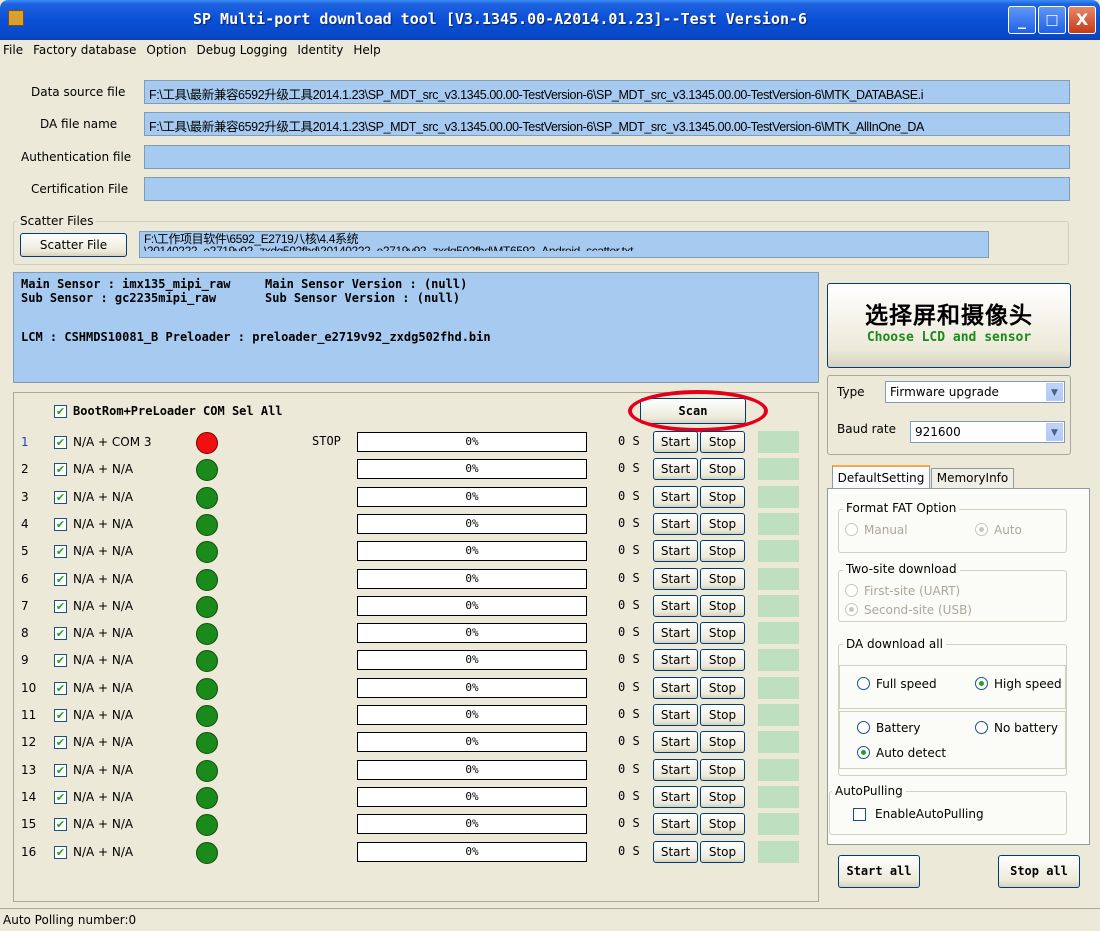 The image size is (1100, 931). What do you see at coordinates (949, 325) in the screenshot?
I see `choose-lcd-sensor-button: 选择屏和摄像头 Choose LCD and sensor` at bounding box center [949, 325].